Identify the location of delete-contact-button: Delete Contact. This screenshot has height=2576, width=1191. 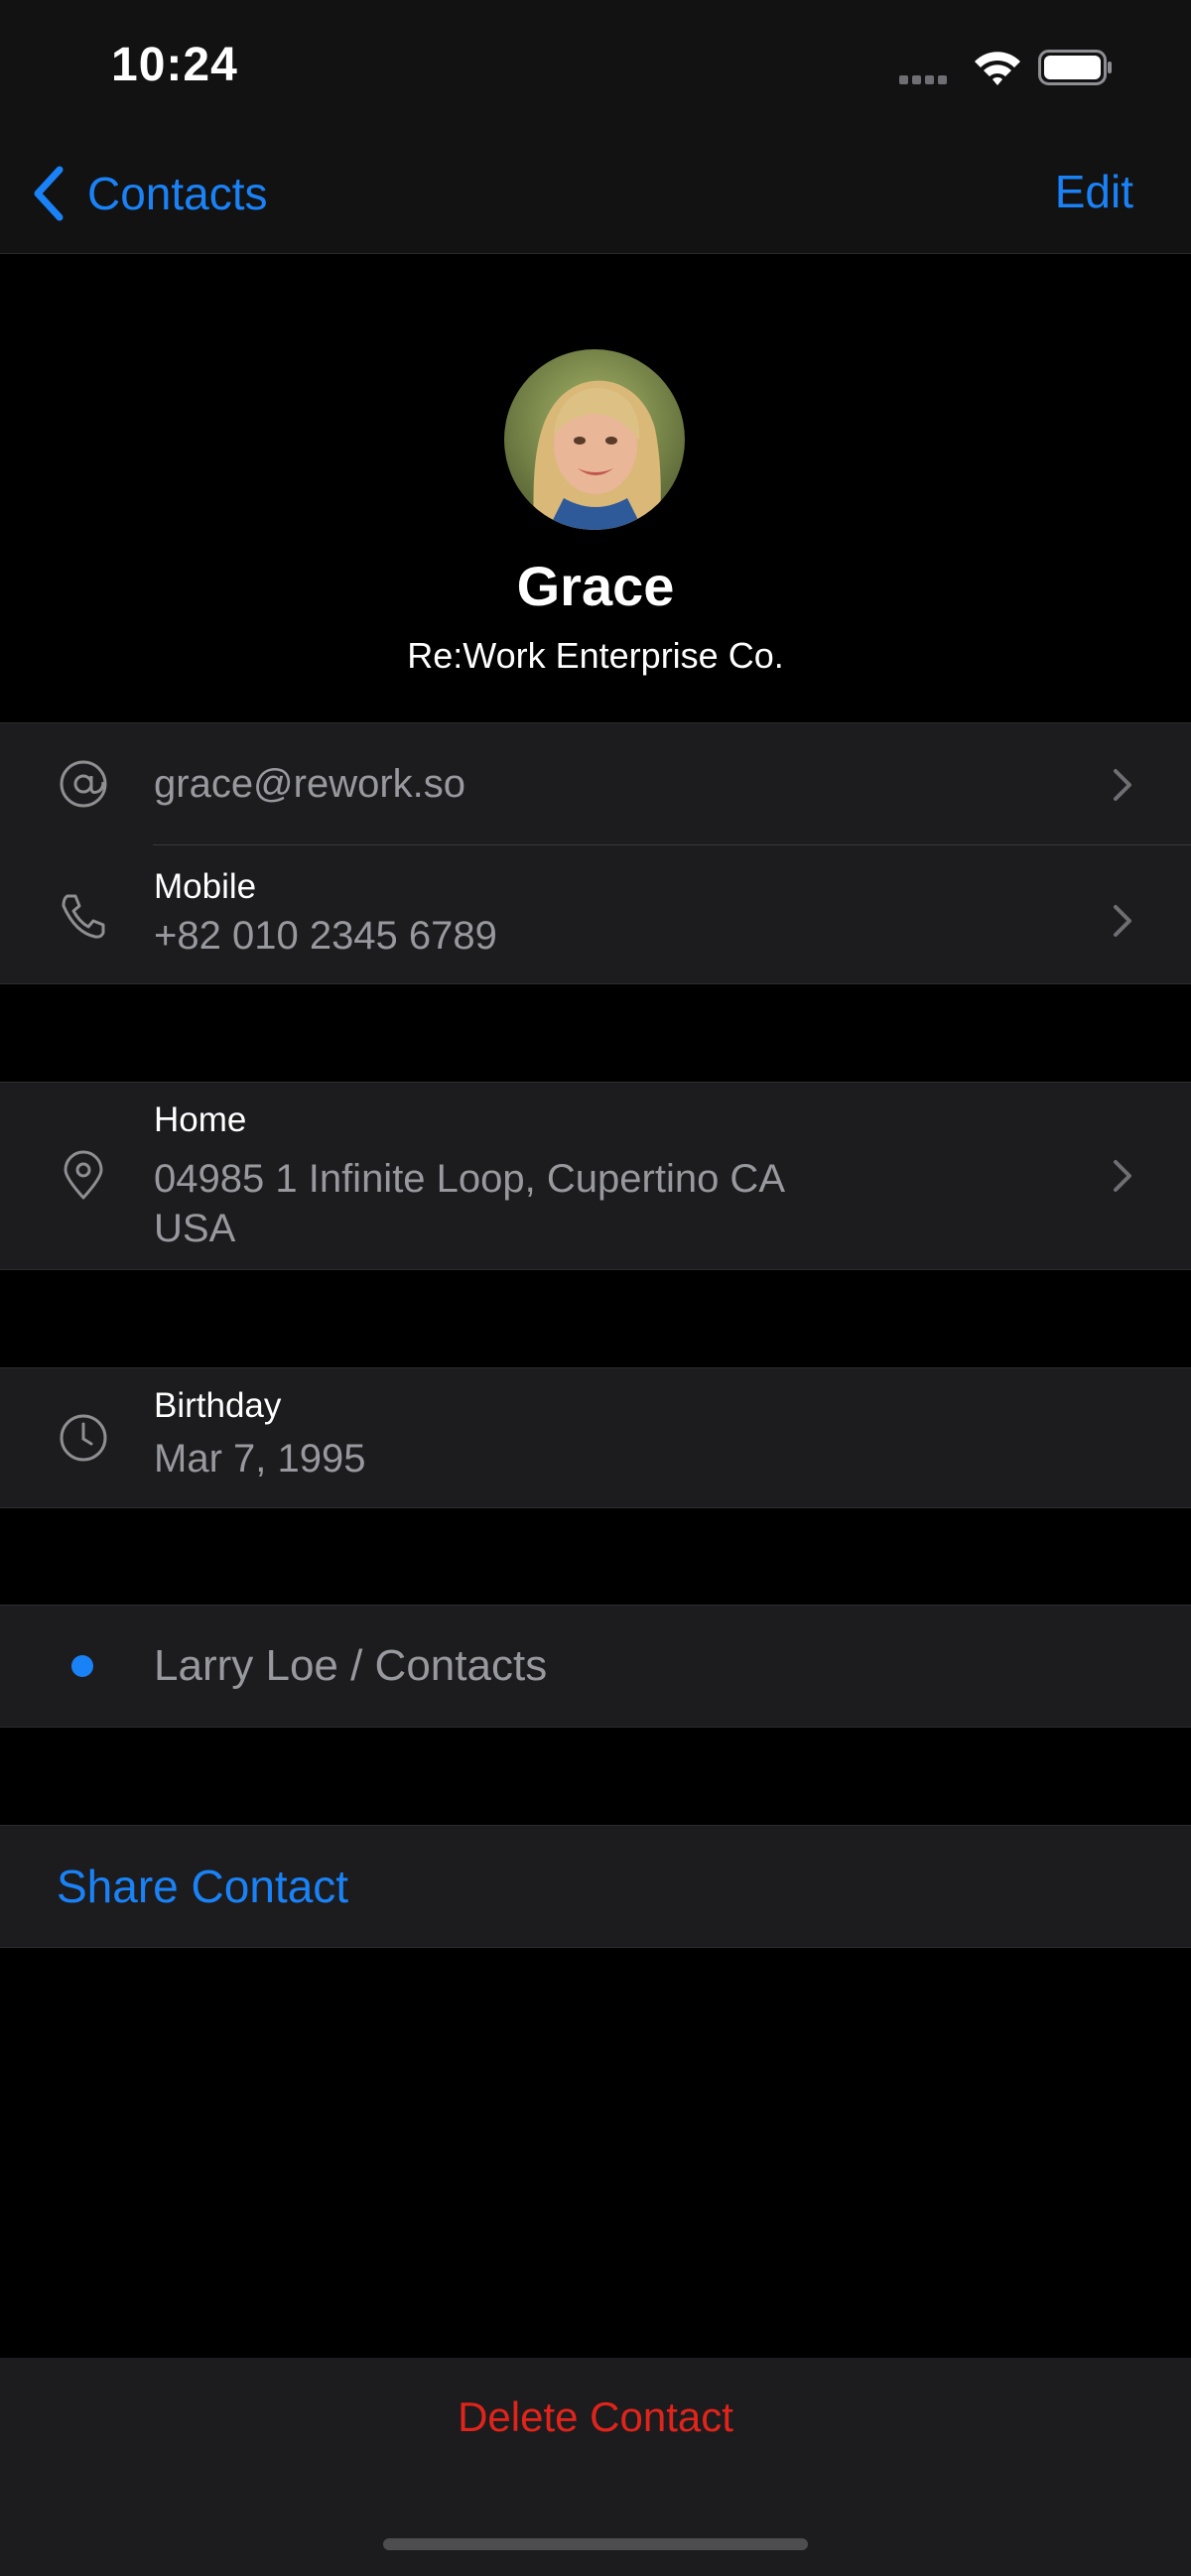
(595, 2417).